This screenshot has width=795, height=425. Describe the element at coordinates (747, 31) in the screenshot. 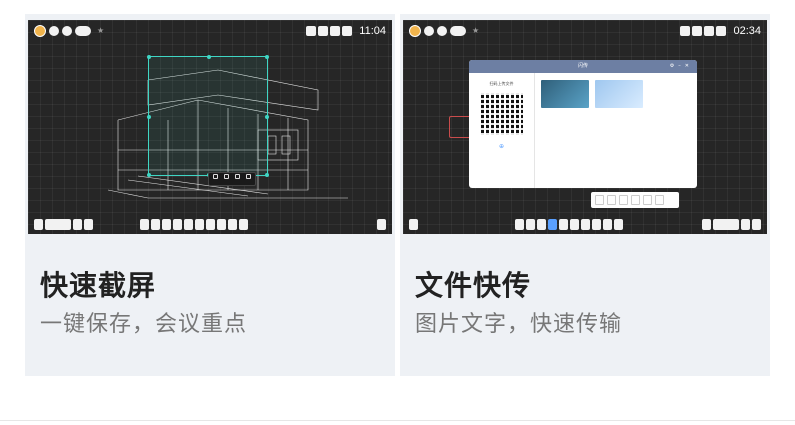

I see `clock: 02:34` at that location.